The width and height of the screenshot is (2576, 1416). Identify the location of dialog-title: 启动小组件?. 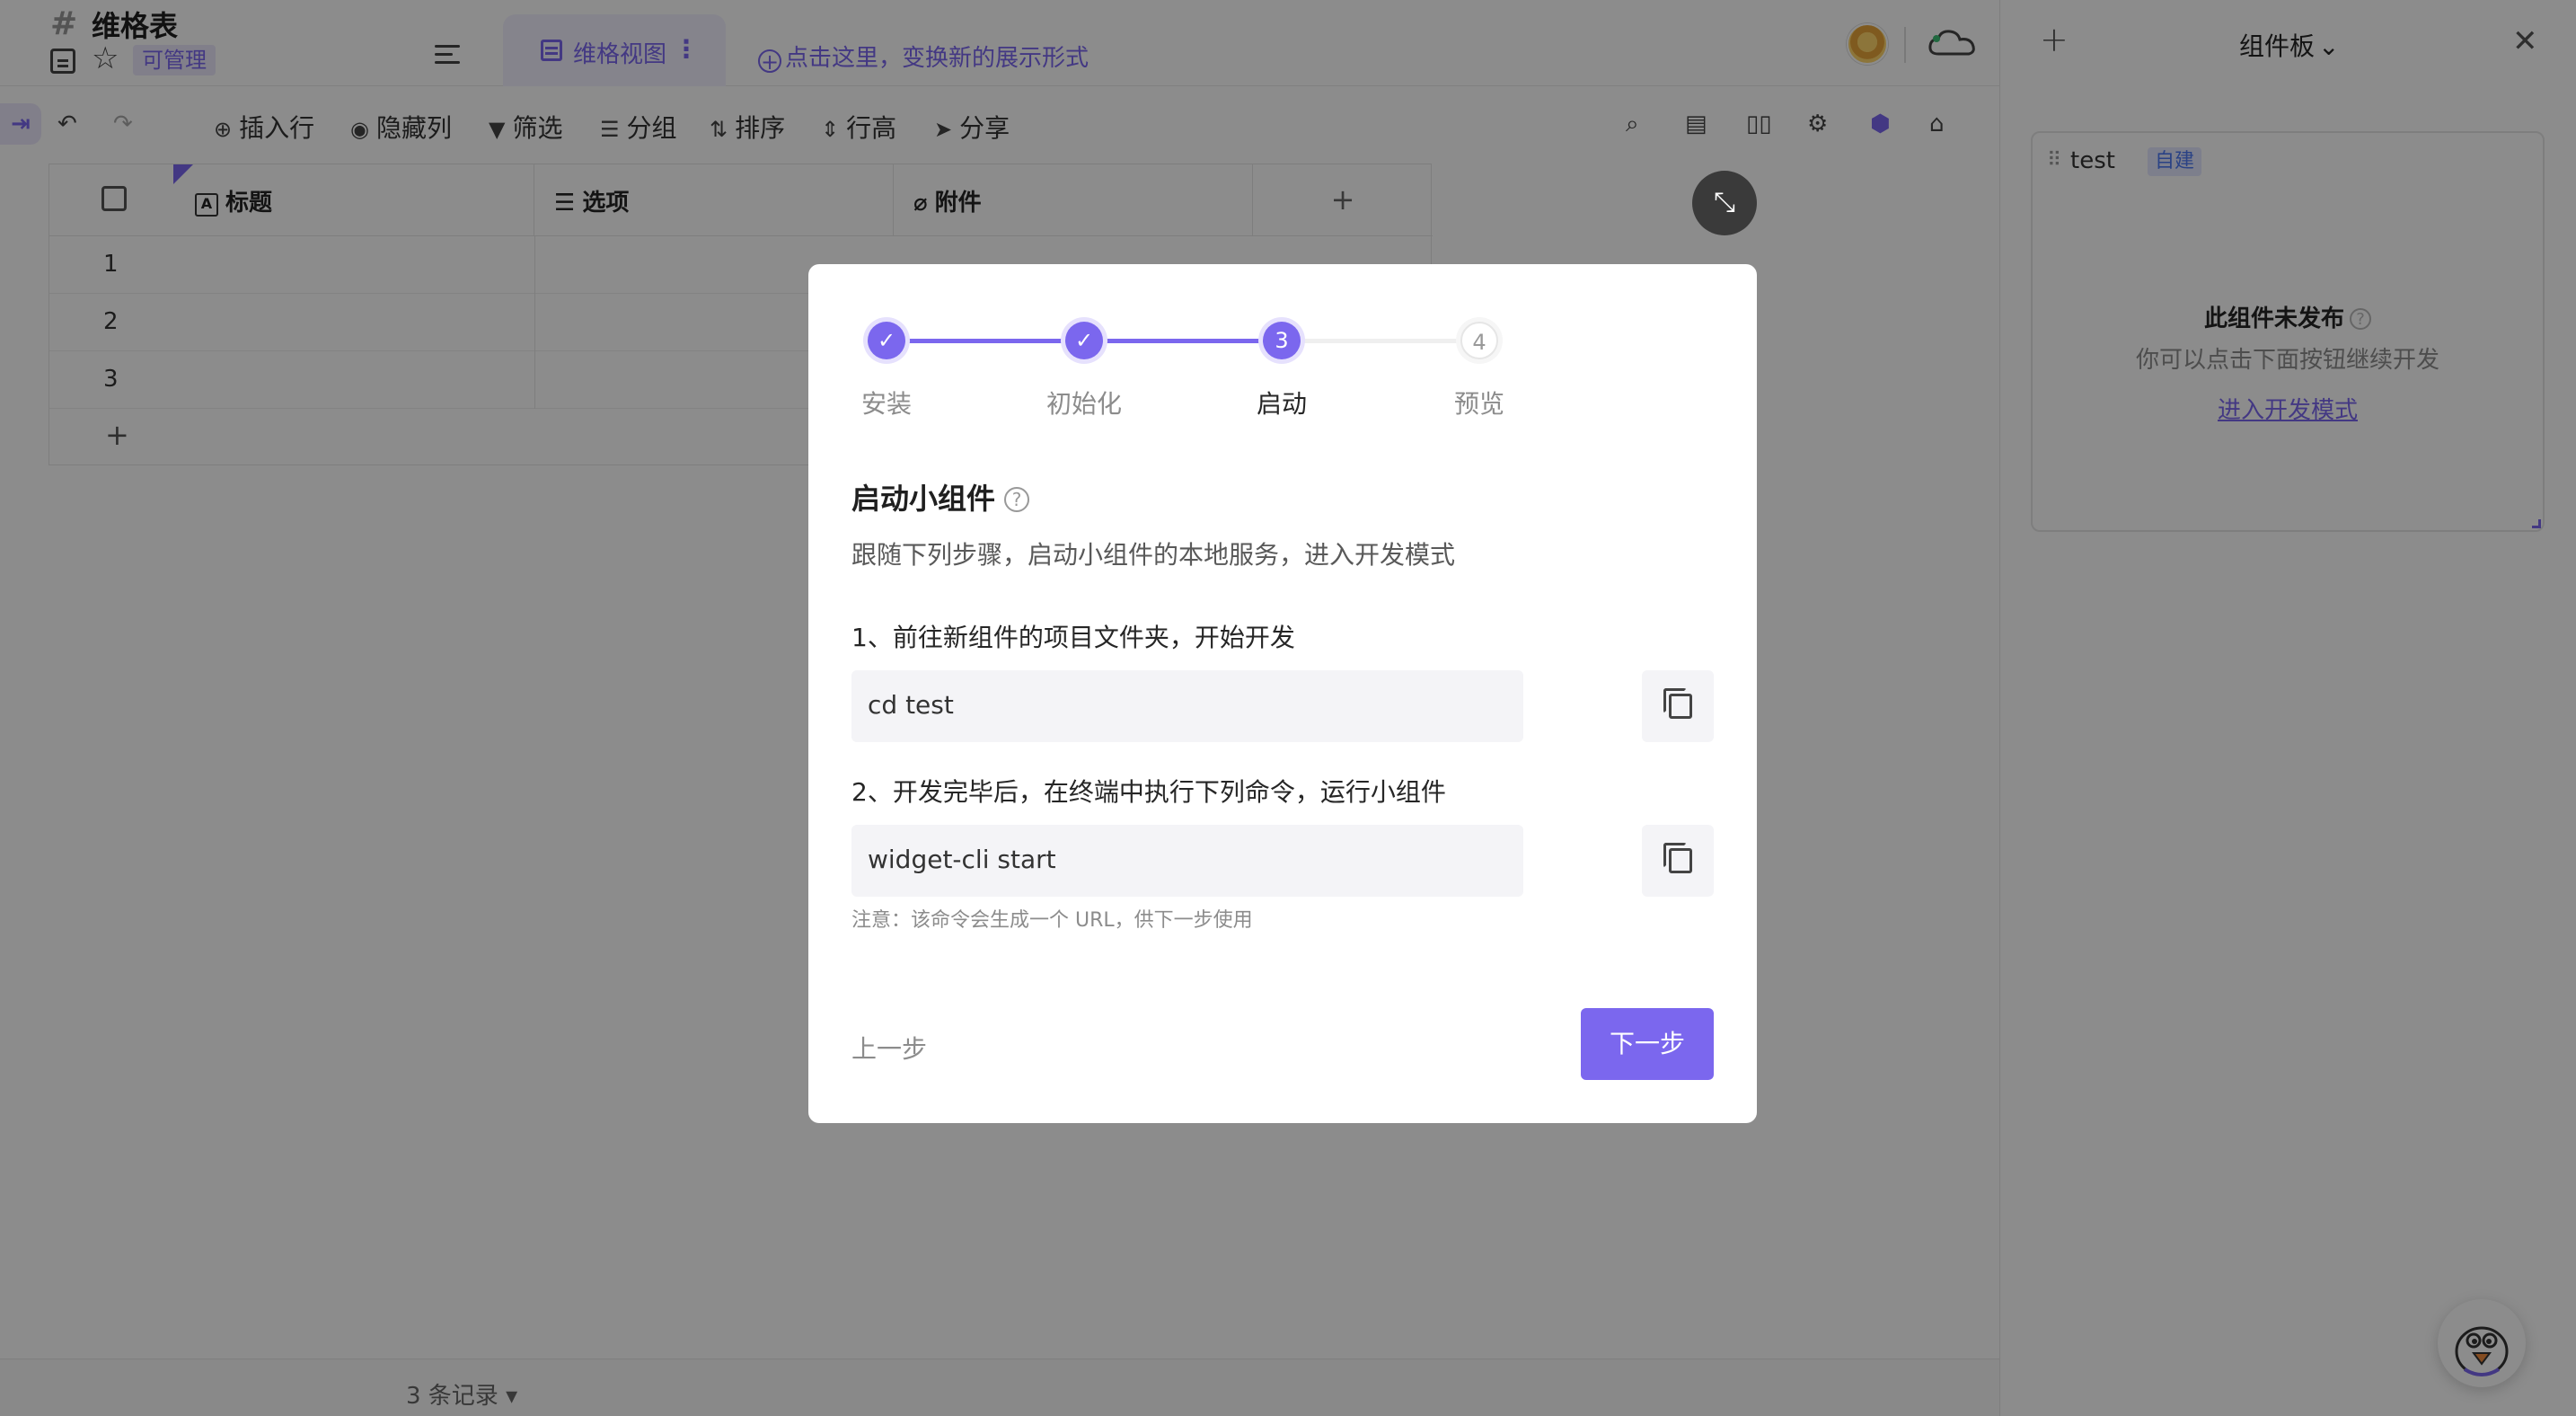
(940, 497).